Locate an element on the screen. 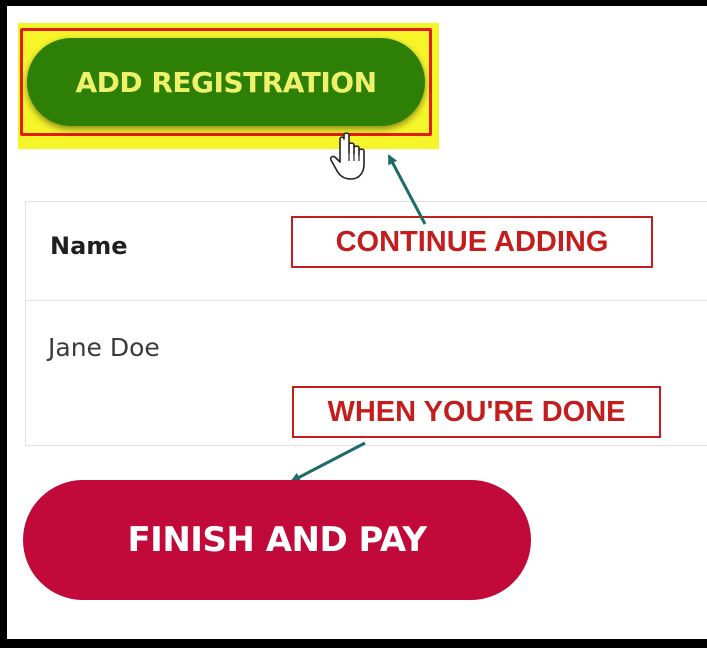 The height and width of the screenshot is (648, 707). continue-adding-callout: CONTINUE ADDING is located at coordinates (472, 242).